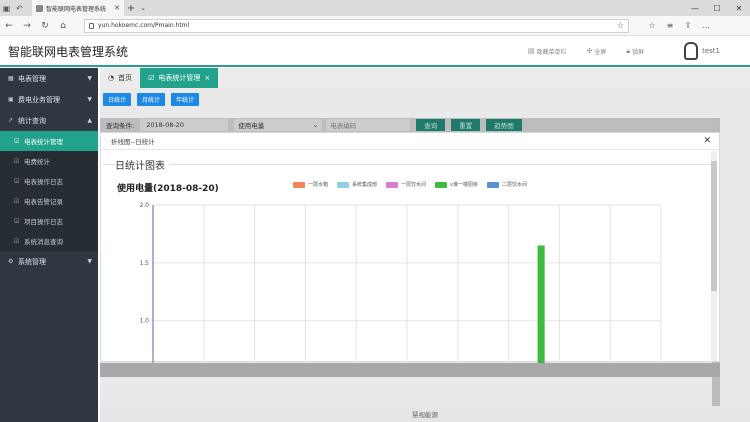 Image resolution: width=750 pixels, height=422 pixels. I want to click on window-controls: — ☐ ✕, so click(717, 8).